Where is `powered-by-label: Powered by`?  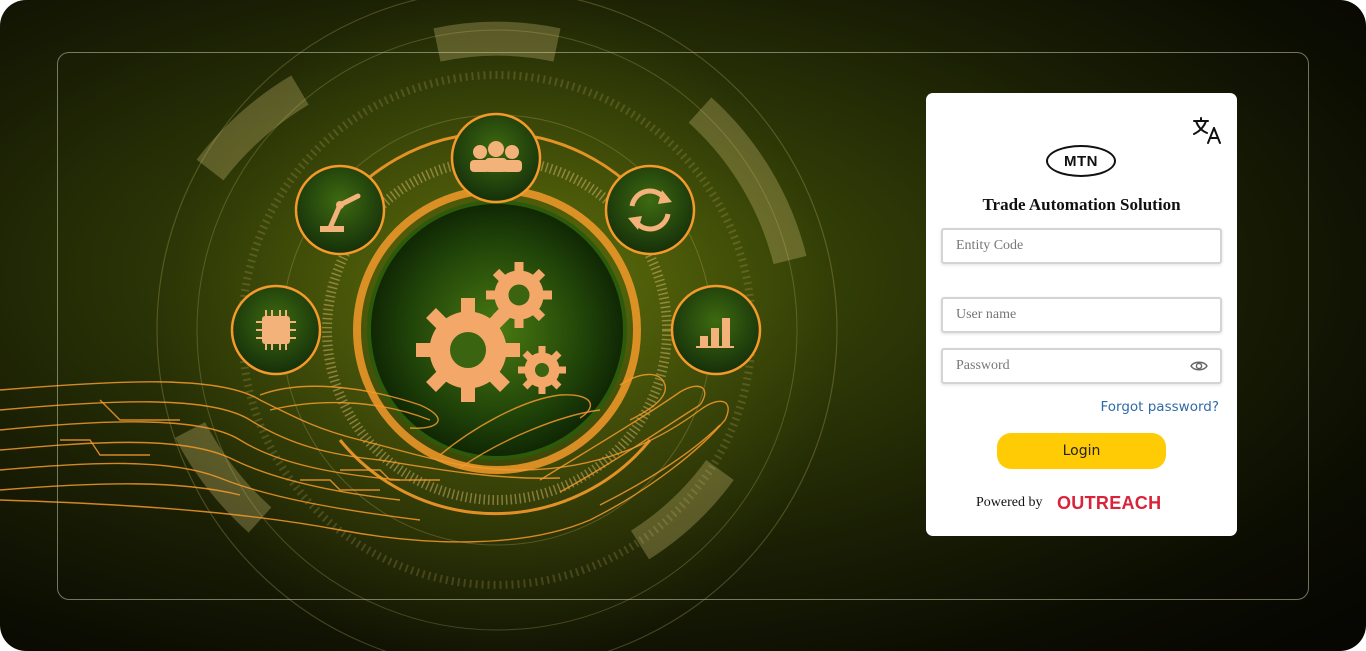 powered-by-label: Powered by is located at coordinates (1009, 502).